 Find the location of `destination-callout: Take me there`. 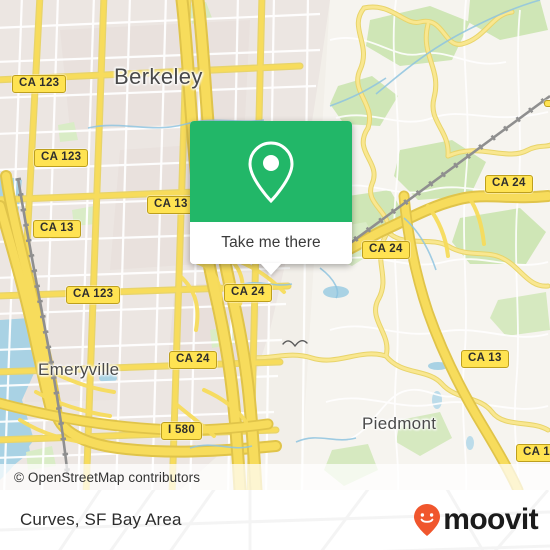

destination-callout: Take me there is located at coordinates (271, 198).